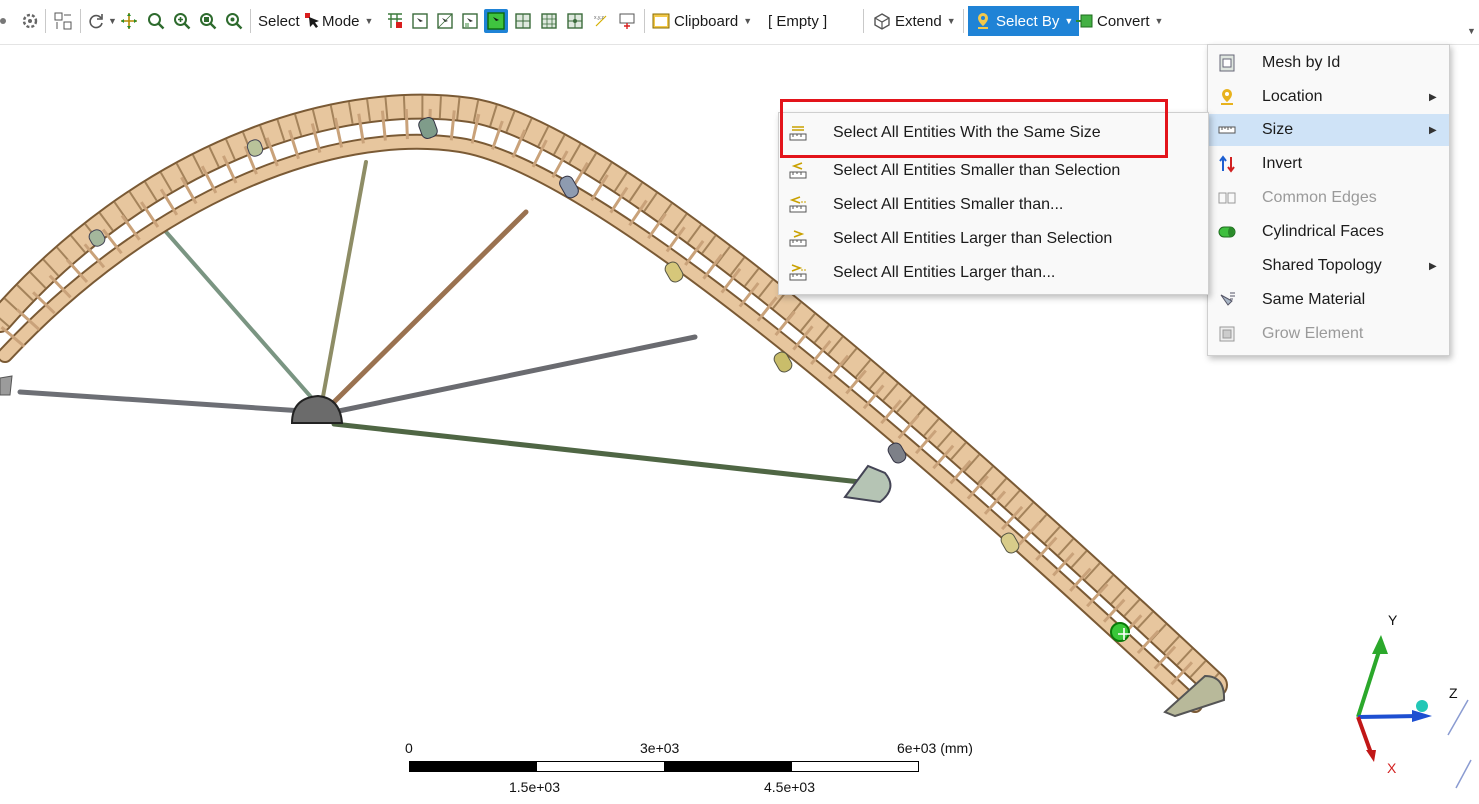  Describe the element at coordinates (420, 21) in the screenshot. I see `select-vertex-icon` at that location.